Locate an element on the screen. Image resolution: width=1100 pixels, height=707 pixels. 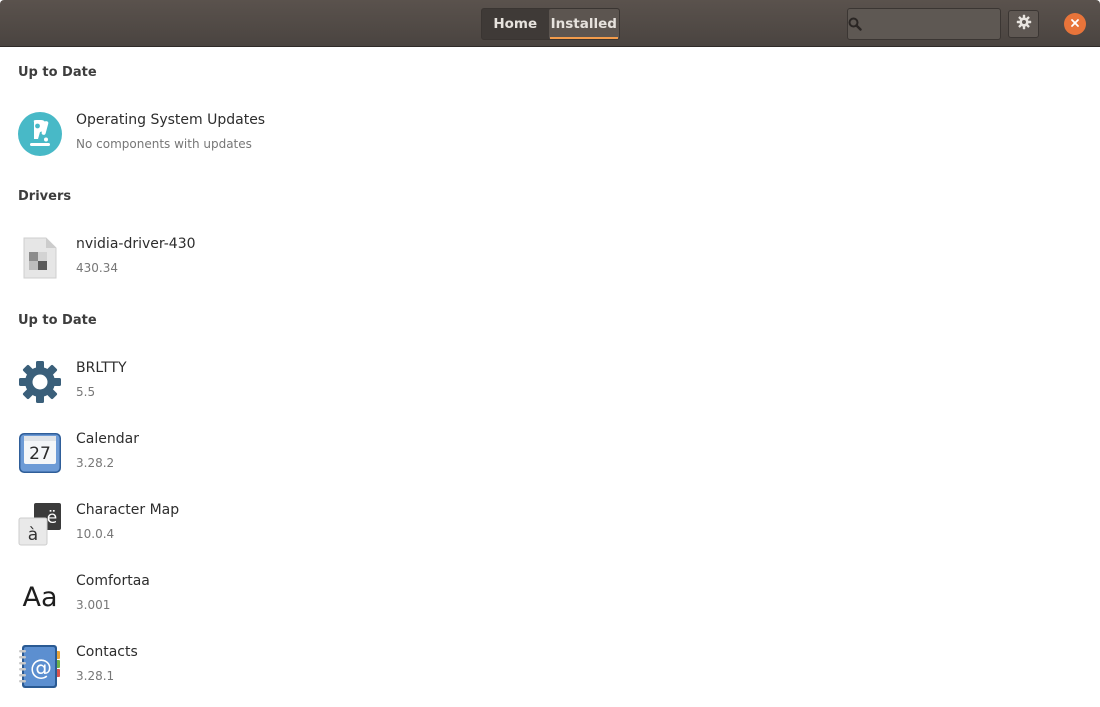
item-subtitle: 430.34 is located at coordinates (97, 268).